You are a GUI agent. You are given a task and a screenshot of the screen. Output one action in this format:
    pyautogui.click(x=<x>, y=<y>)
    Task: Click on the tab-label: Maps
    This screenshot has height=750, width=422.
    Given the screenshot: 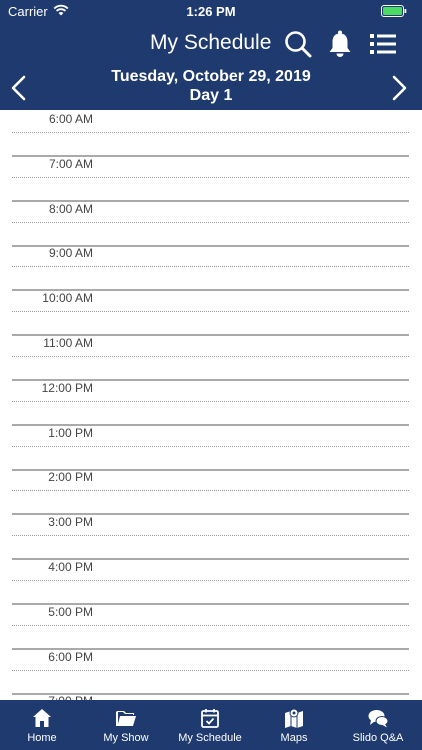 What is the action you would take?
    pyautogui.click(x=294, y=738)
    